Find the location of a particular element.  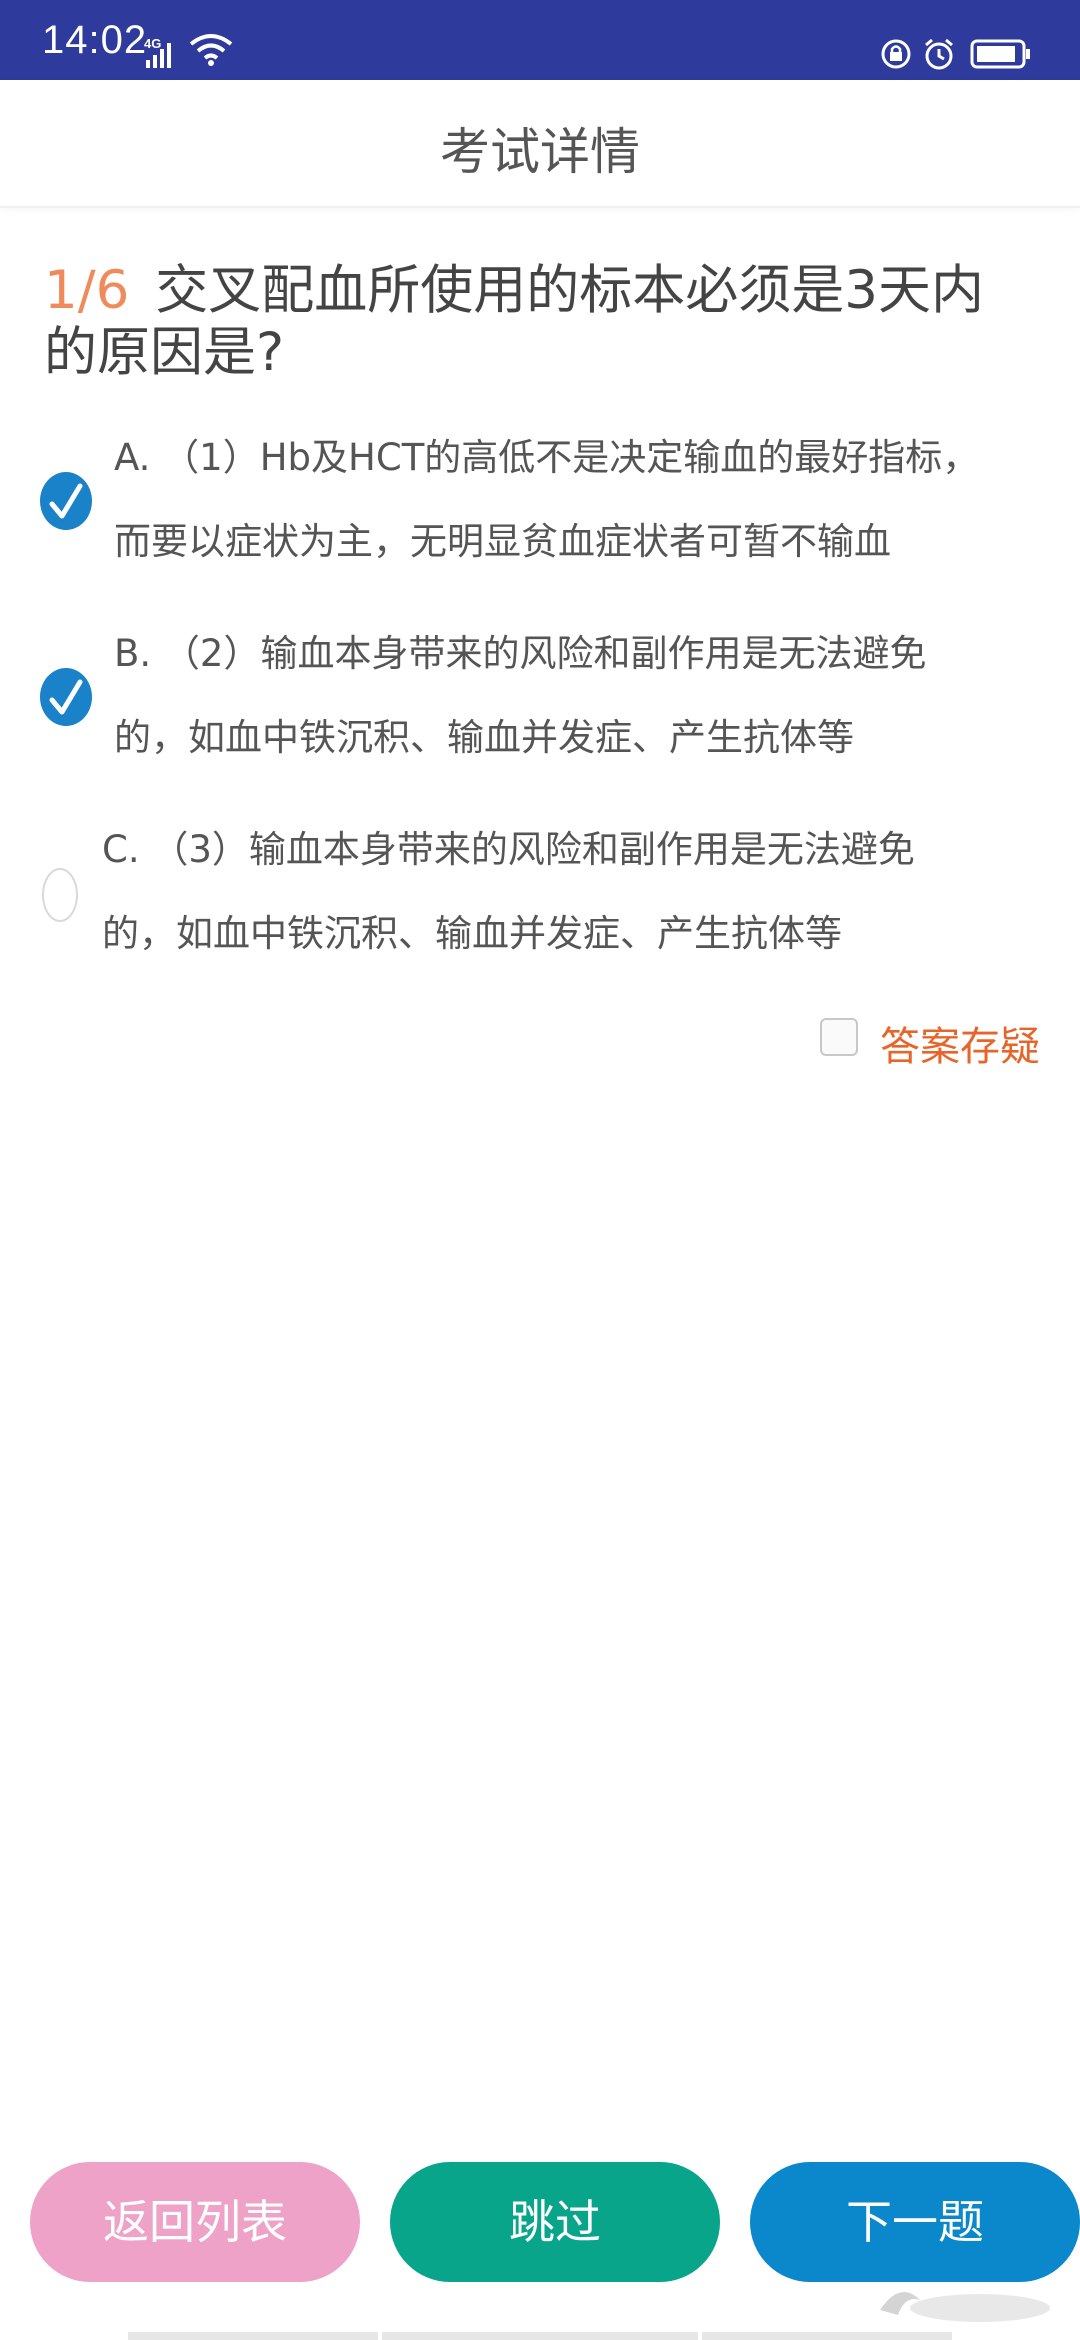

answer-doubt-toggle: 答案存疑 is located at coordinates (933, 1046).